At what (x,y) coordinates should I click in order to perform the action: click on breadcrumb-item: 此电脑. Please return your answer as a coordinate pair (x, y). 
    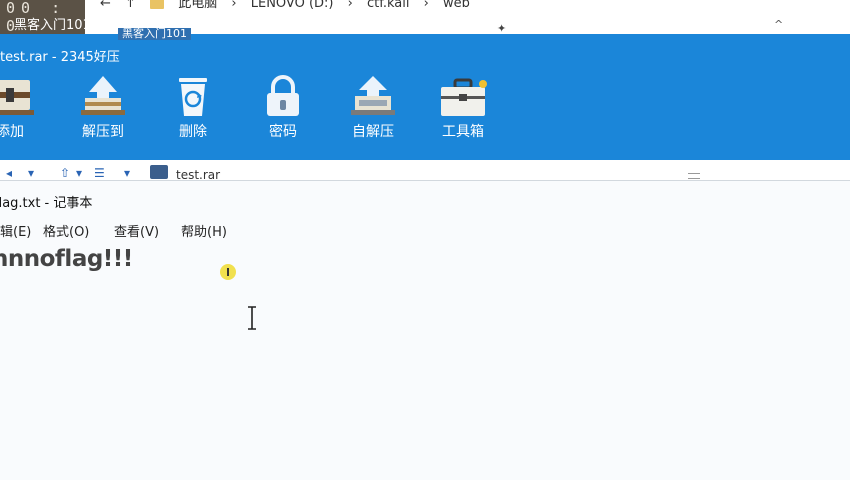
    Looking at the image, I should click on (197, 5).